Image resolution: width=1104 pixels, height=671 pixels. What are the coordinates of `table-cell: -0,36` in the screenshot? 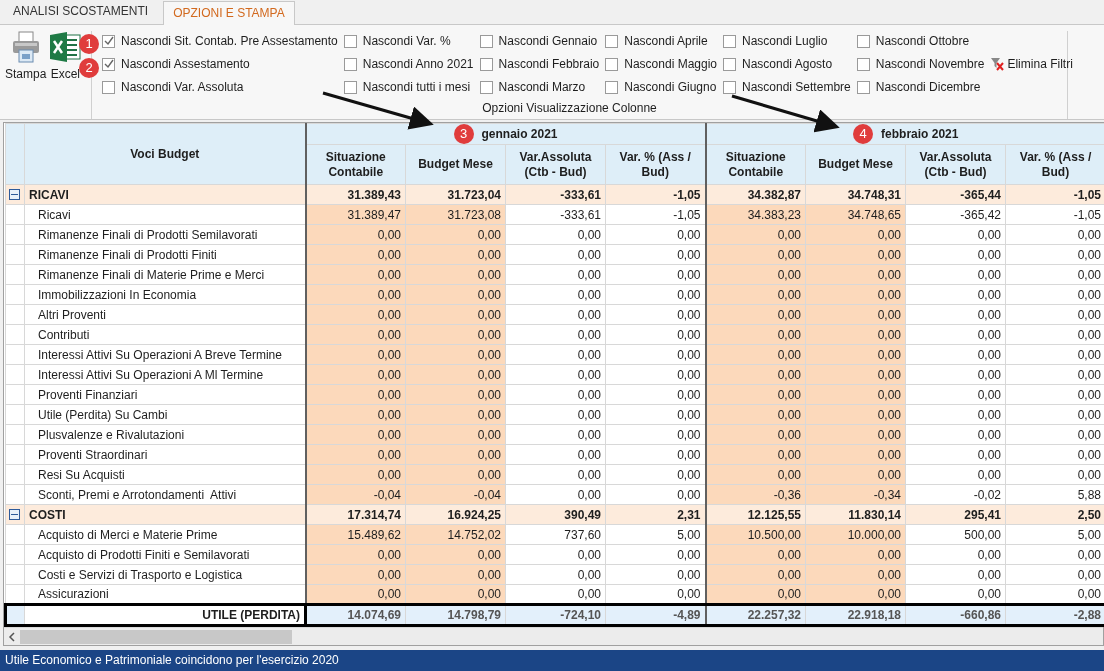 It's located at (755, 494).